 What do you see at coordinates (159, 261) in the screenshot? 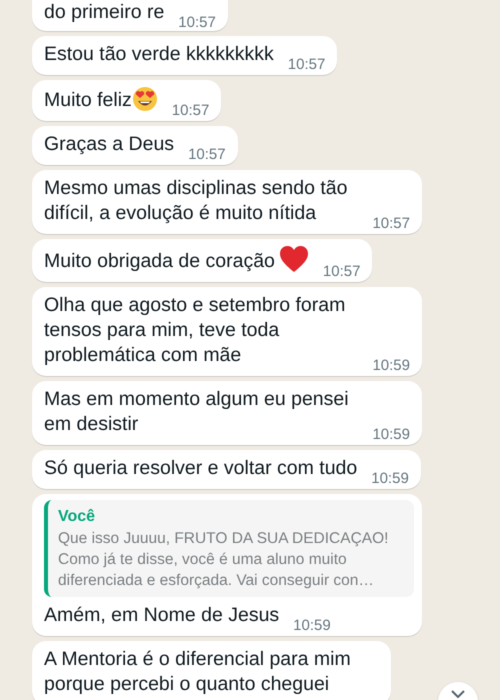
I see `message-text: Muito obrigada de coração` at bounding box center [159, 261].